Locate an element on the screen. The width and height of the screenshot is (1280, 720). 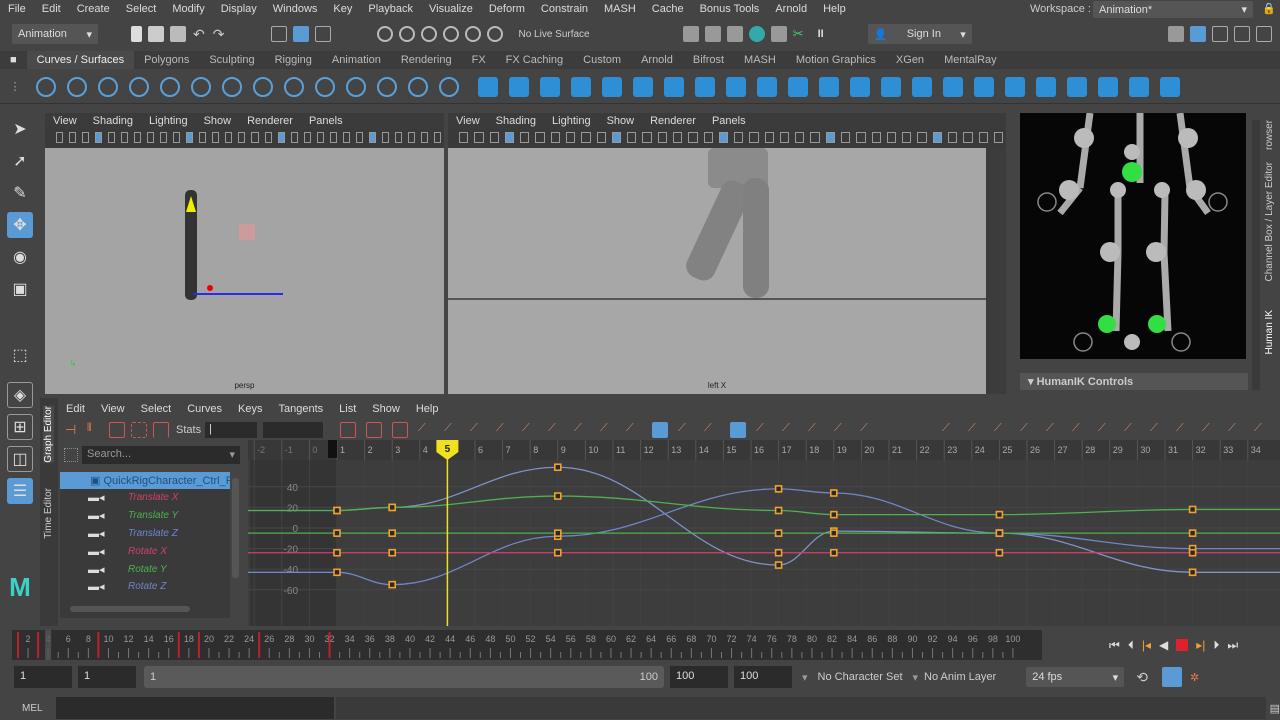
stop-button-icon is located at coordinates (1182, 645).